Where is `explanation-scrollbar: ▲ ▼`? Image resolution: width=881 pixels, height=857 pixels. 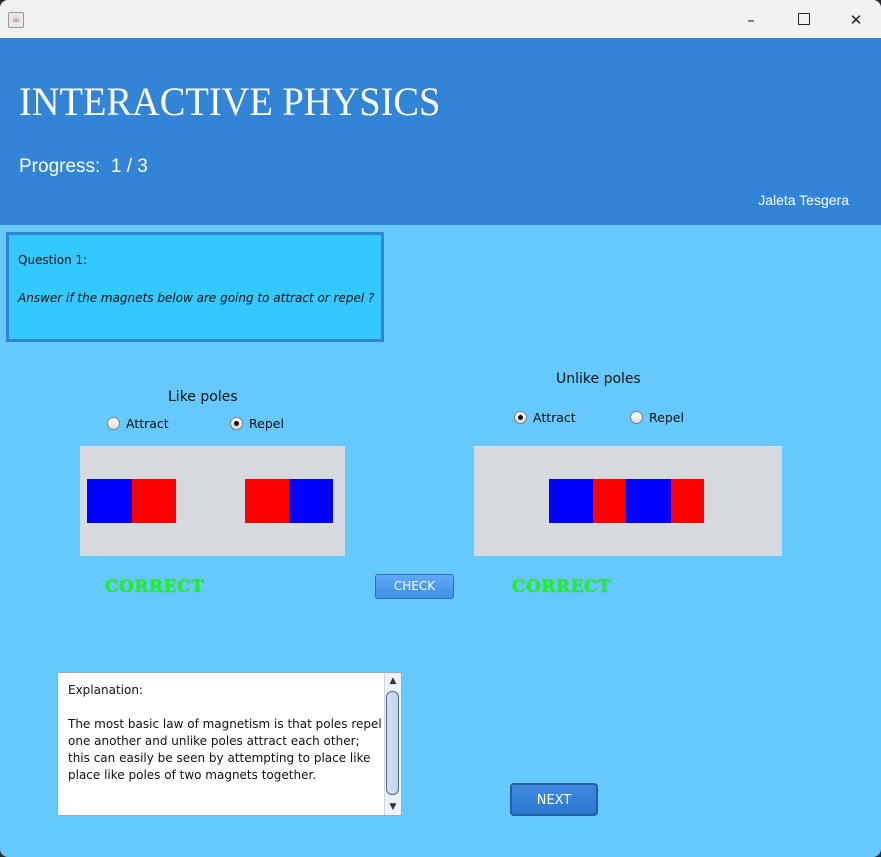 explanation-scrollbar: ▲ ▼ is located at coordinates (392, 744).